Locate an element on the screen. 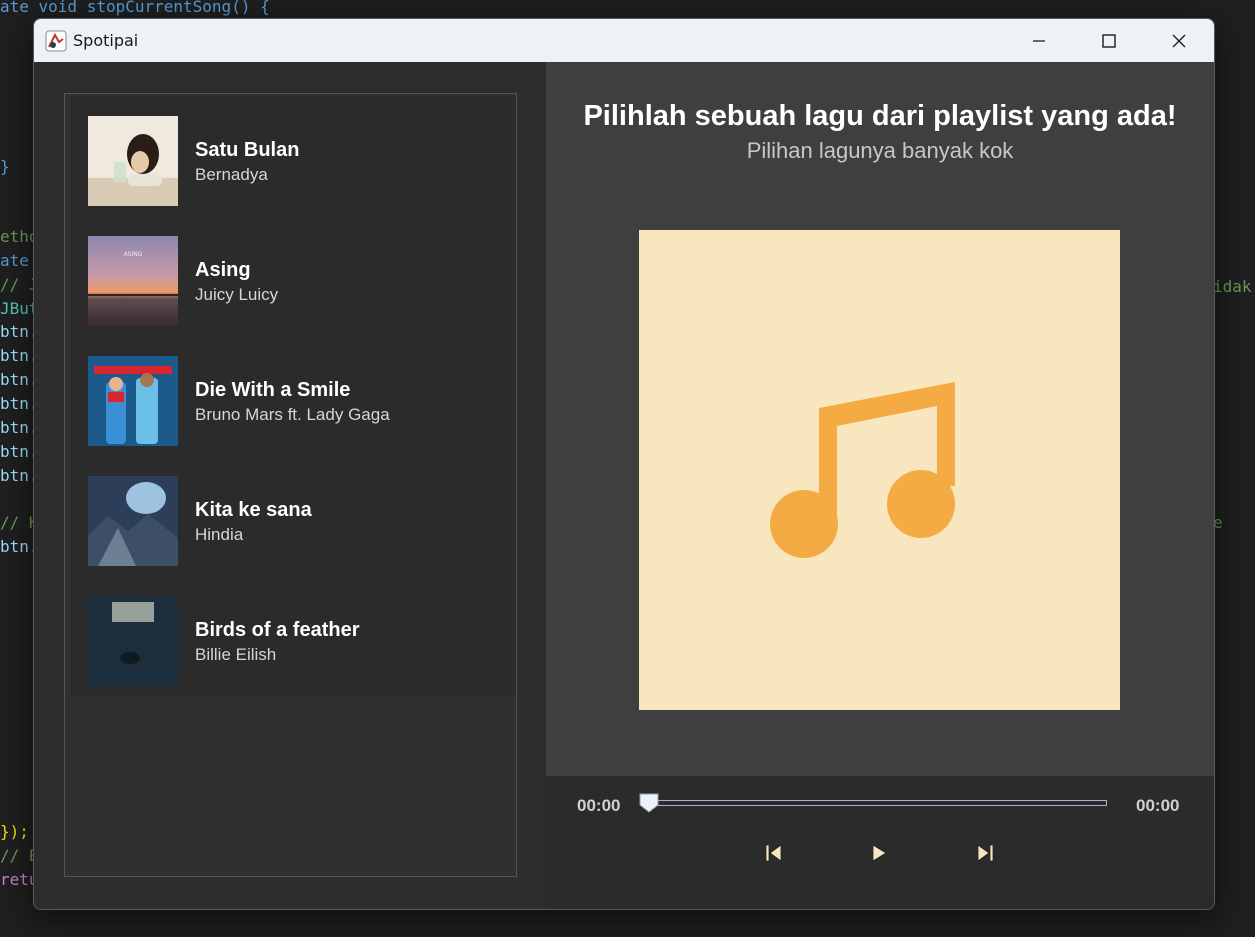 The width and height of the screenshot is (1255, 937). song-artist: Juicy Luicy is located at coordinates (237, 294).